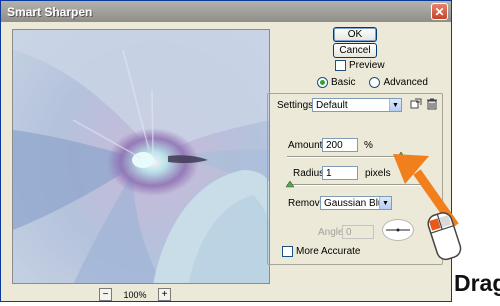  Describe the element at coordinates (226, 11) in the screenshot. I see `title-bar: Smart Sharpen ✕` at that location.